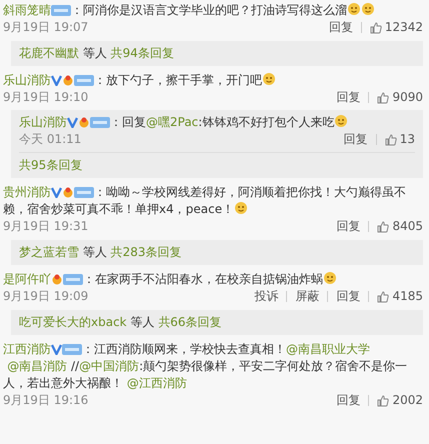 Image resolution: width=429 pixels, height=444 pixels. Describe the element at coordinates (45, 296) in the screenshot. I see `comment-time: 9月19日 19:09` at that location.